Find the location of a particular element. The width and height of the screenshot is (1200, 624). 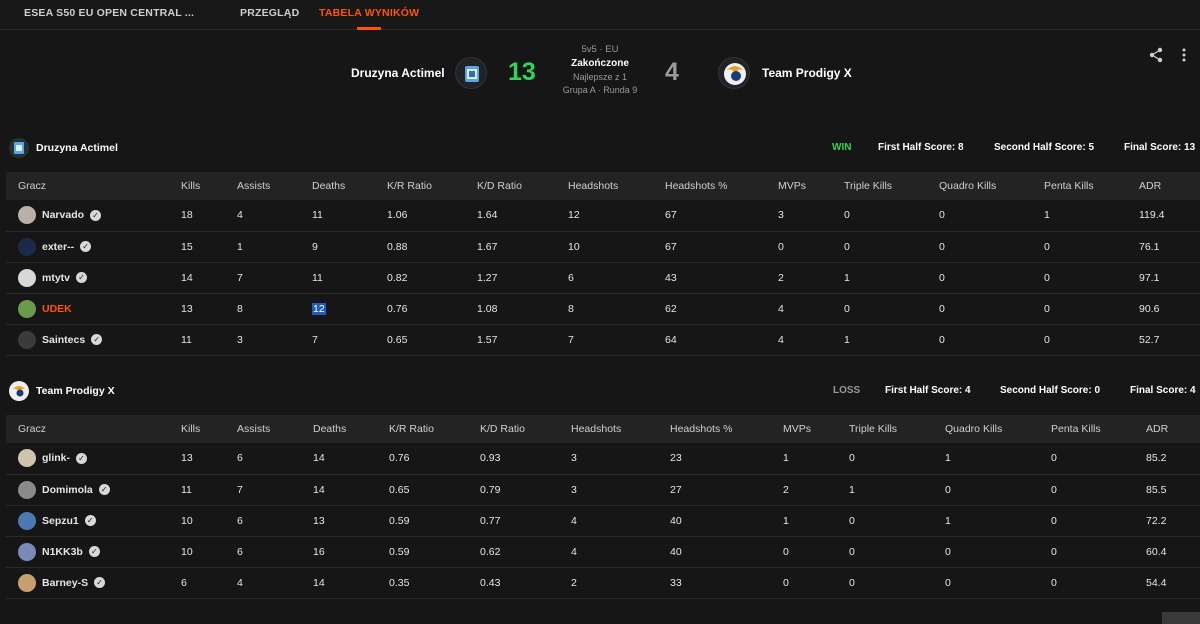

player-link: N1KK3b ✓ is located at coordinates (99, 551).